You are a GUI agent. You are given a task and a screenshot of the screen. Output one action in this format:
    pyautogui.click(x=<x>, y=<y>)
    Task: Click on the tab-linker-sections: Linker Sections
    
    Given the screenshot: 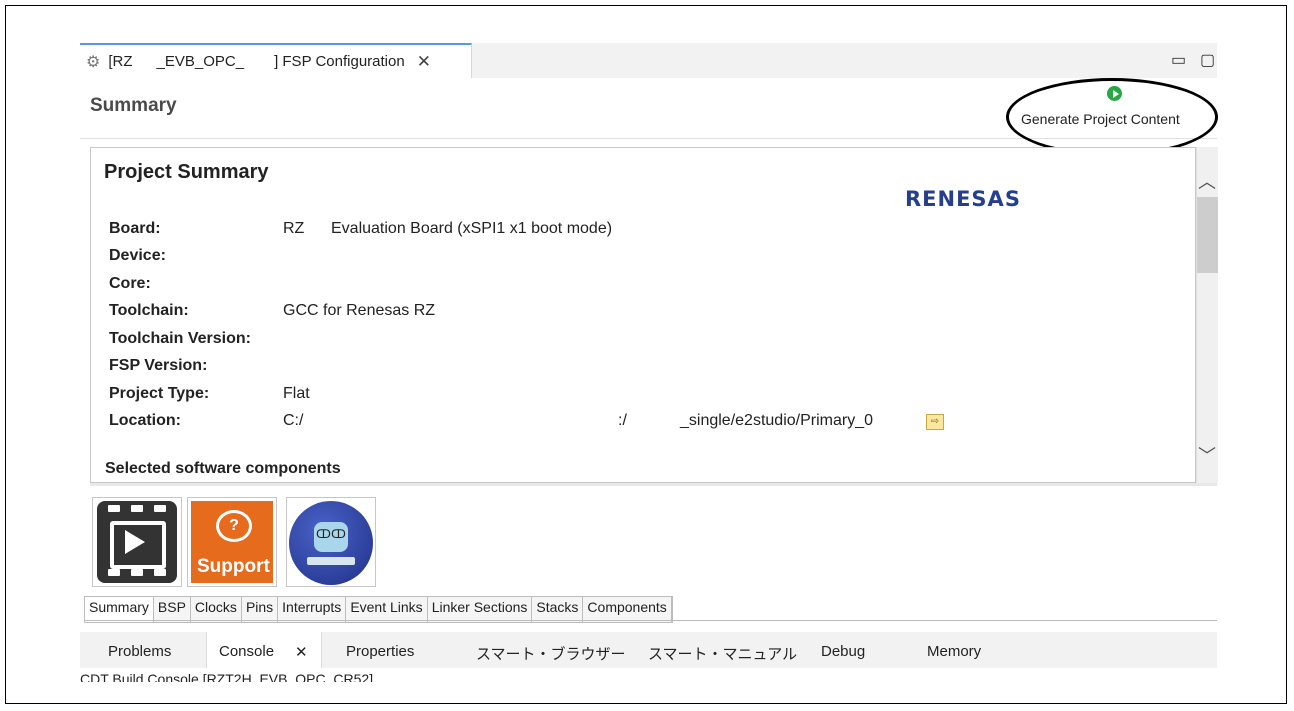 What is the action you would take?
    pyautogui.click(x=480, y=609)
    